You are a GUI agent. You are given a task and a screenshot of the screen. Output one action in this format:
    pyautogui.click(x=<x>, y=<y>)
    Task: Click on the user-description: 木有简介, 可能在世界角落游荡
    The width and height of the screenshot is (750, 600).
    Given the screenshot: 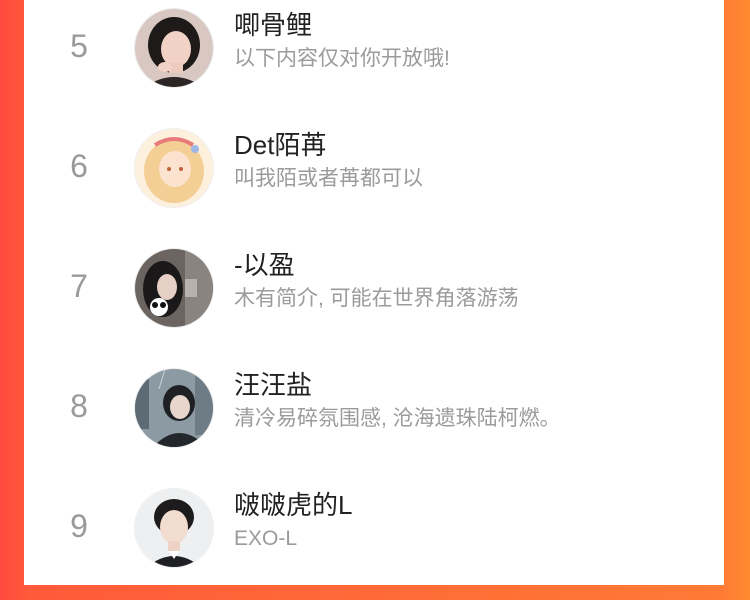 What is the action you would take?
    pyautogui.click(x=376, y=298)
    